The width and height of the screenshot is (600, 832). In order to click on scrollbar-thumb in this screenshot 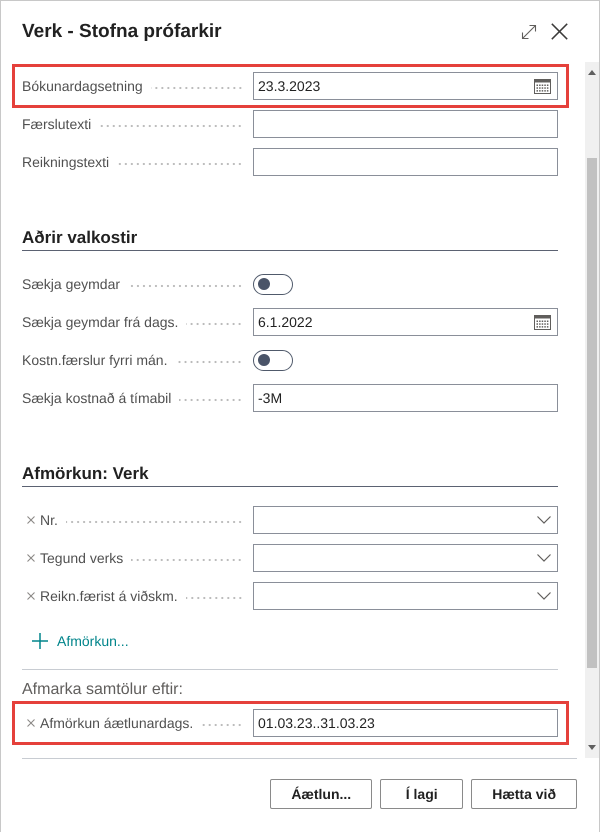, I will do `click(592, 413)`.